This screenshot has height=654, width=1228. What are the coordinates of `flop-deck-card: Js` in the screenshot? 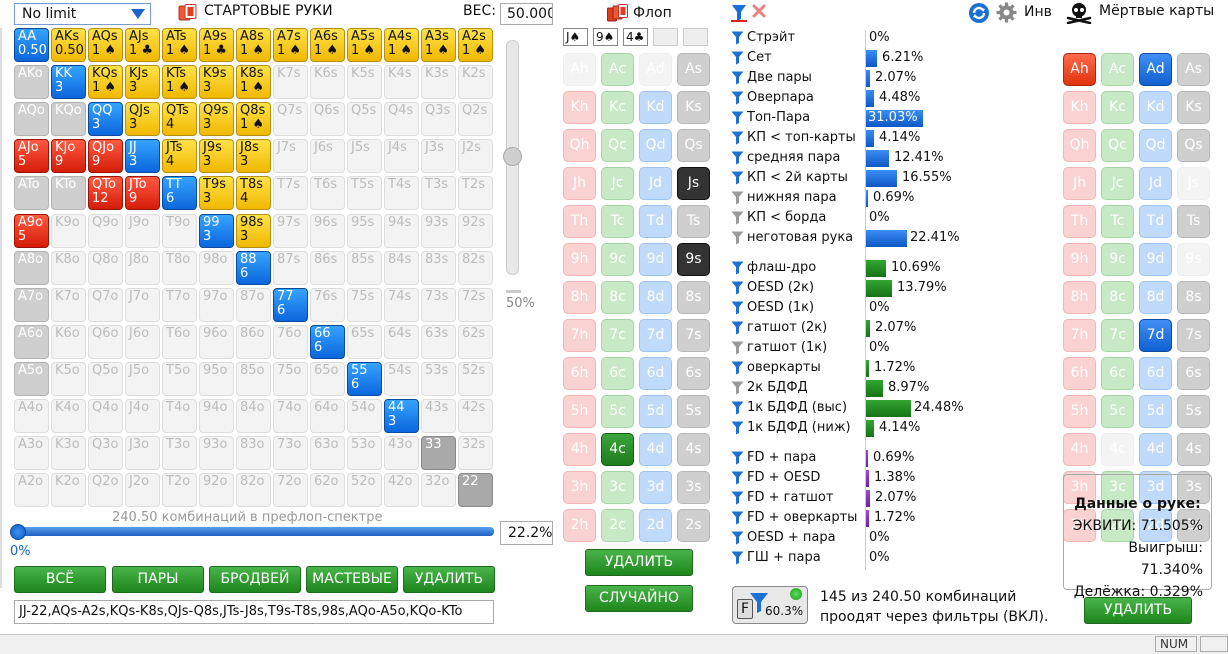 It's located at (693, 183).